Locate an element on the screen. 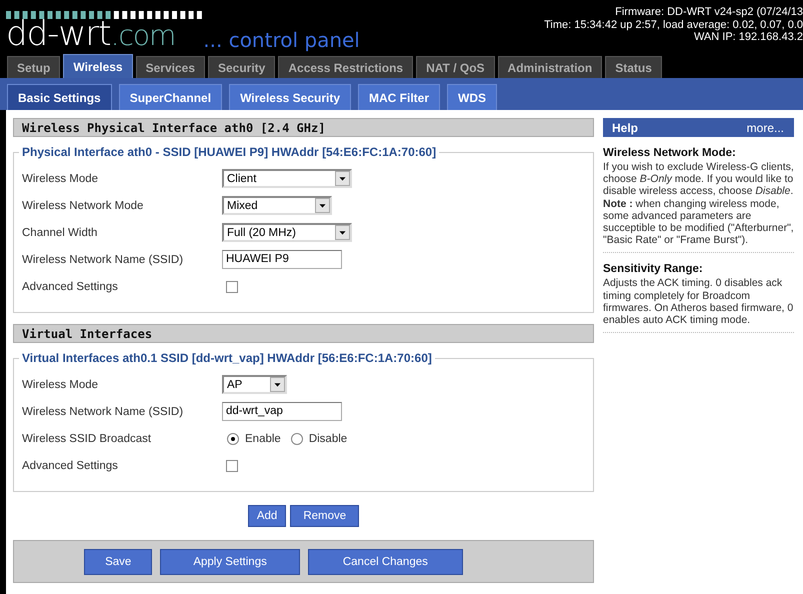 This screenshot has height=594, width=803. field-label: Wireless Network Mode is located at coordinates (83, 206).